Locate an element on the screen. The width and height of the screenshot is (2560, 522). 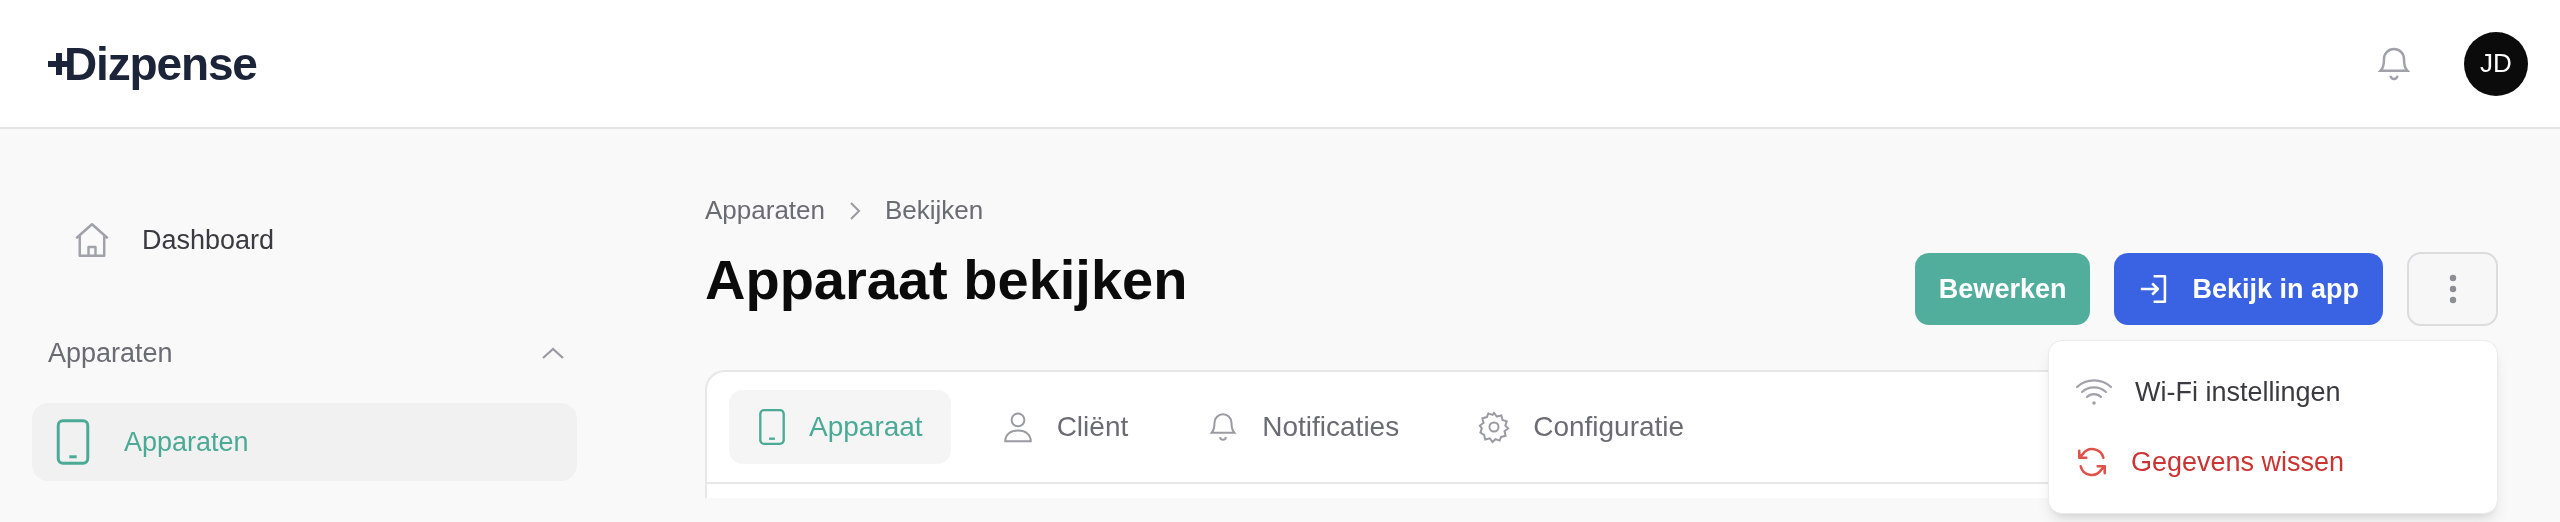
vertical-dots-icon is located at coordinates (2452, 289).